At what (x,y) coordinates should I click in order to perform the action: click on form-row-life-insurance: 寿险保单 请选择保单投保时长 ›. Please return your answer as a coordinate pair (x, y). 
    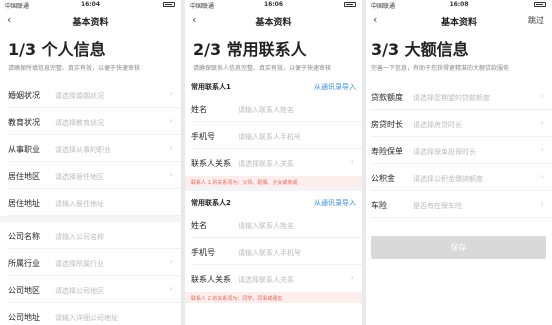
    Looking at the image, I should click on (461, 150).